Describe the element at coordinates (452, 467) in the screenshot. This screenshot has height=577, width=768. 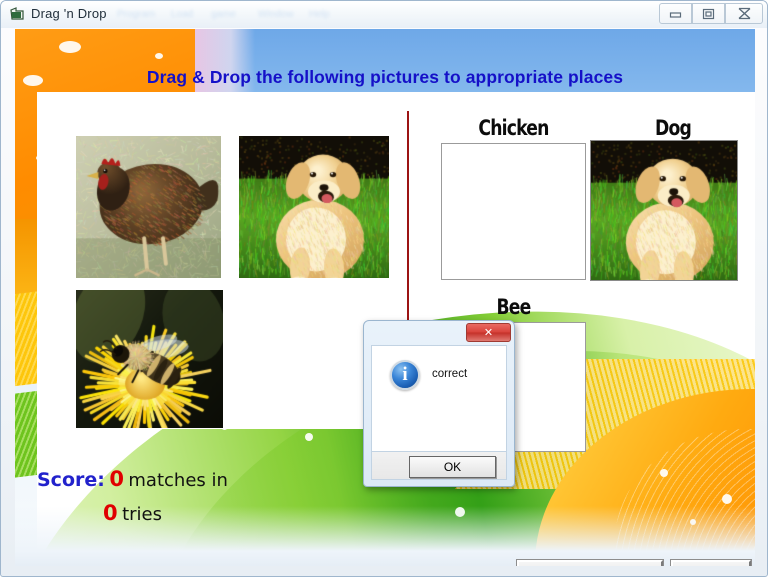
I see `dialog-ok-button: OK` at that location.